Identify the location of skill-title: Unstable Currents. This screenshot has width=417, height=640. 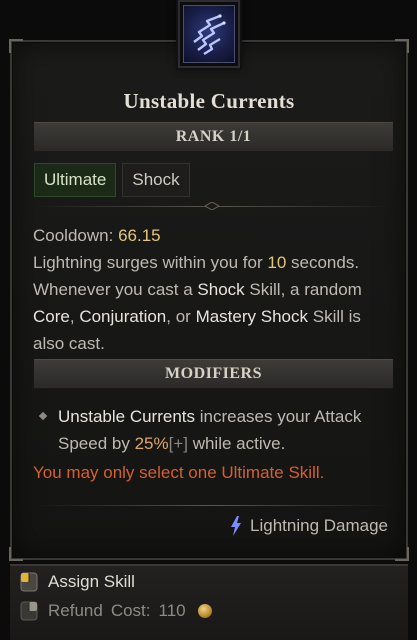
(209, 101).